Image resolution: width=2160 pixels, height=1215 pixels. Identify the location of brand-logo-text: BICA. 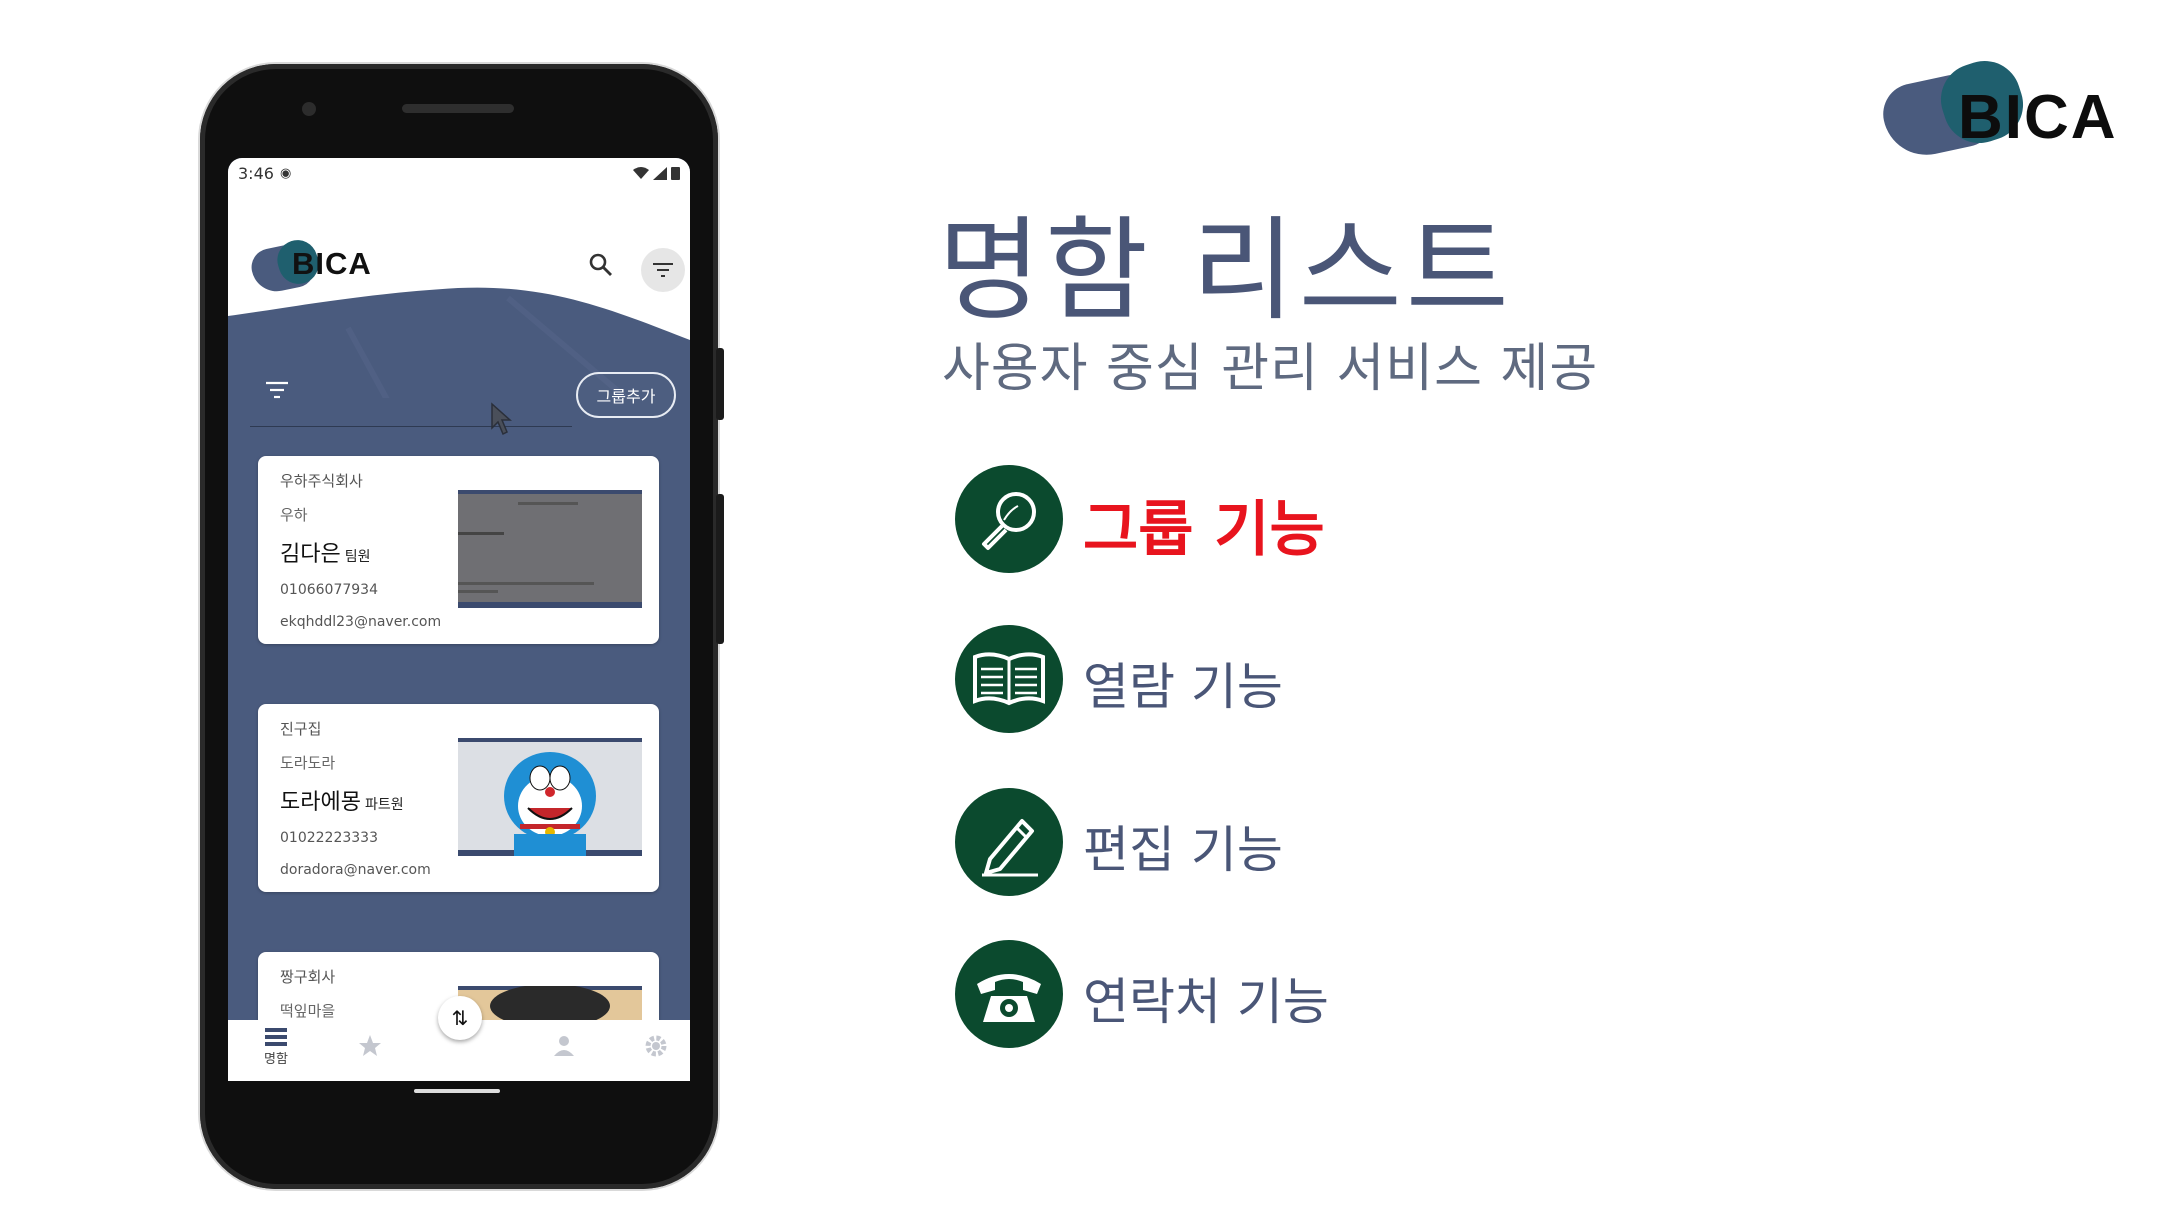
(2038, 117).